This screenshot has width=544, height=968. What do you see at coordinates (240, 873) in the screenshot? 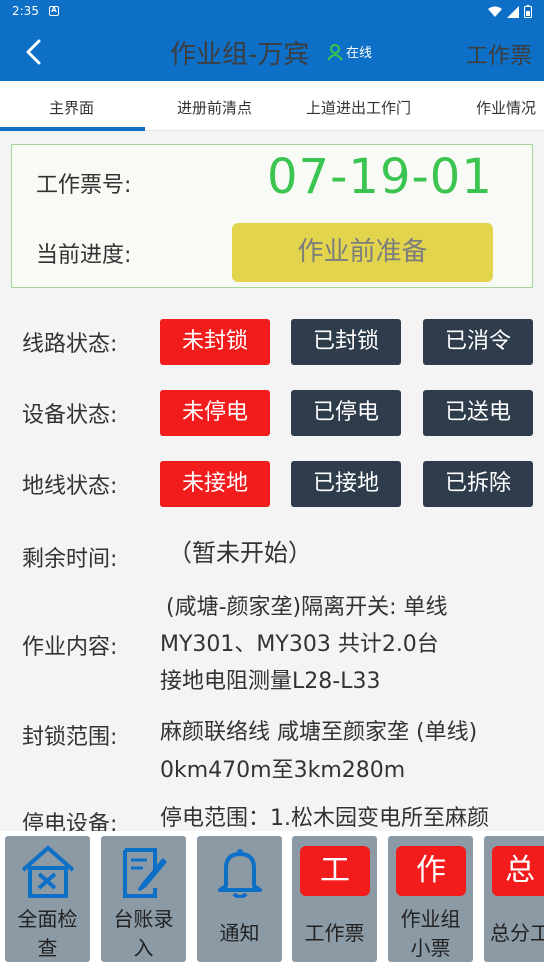
I see `bell-icon` at bounding box center [240, 873].